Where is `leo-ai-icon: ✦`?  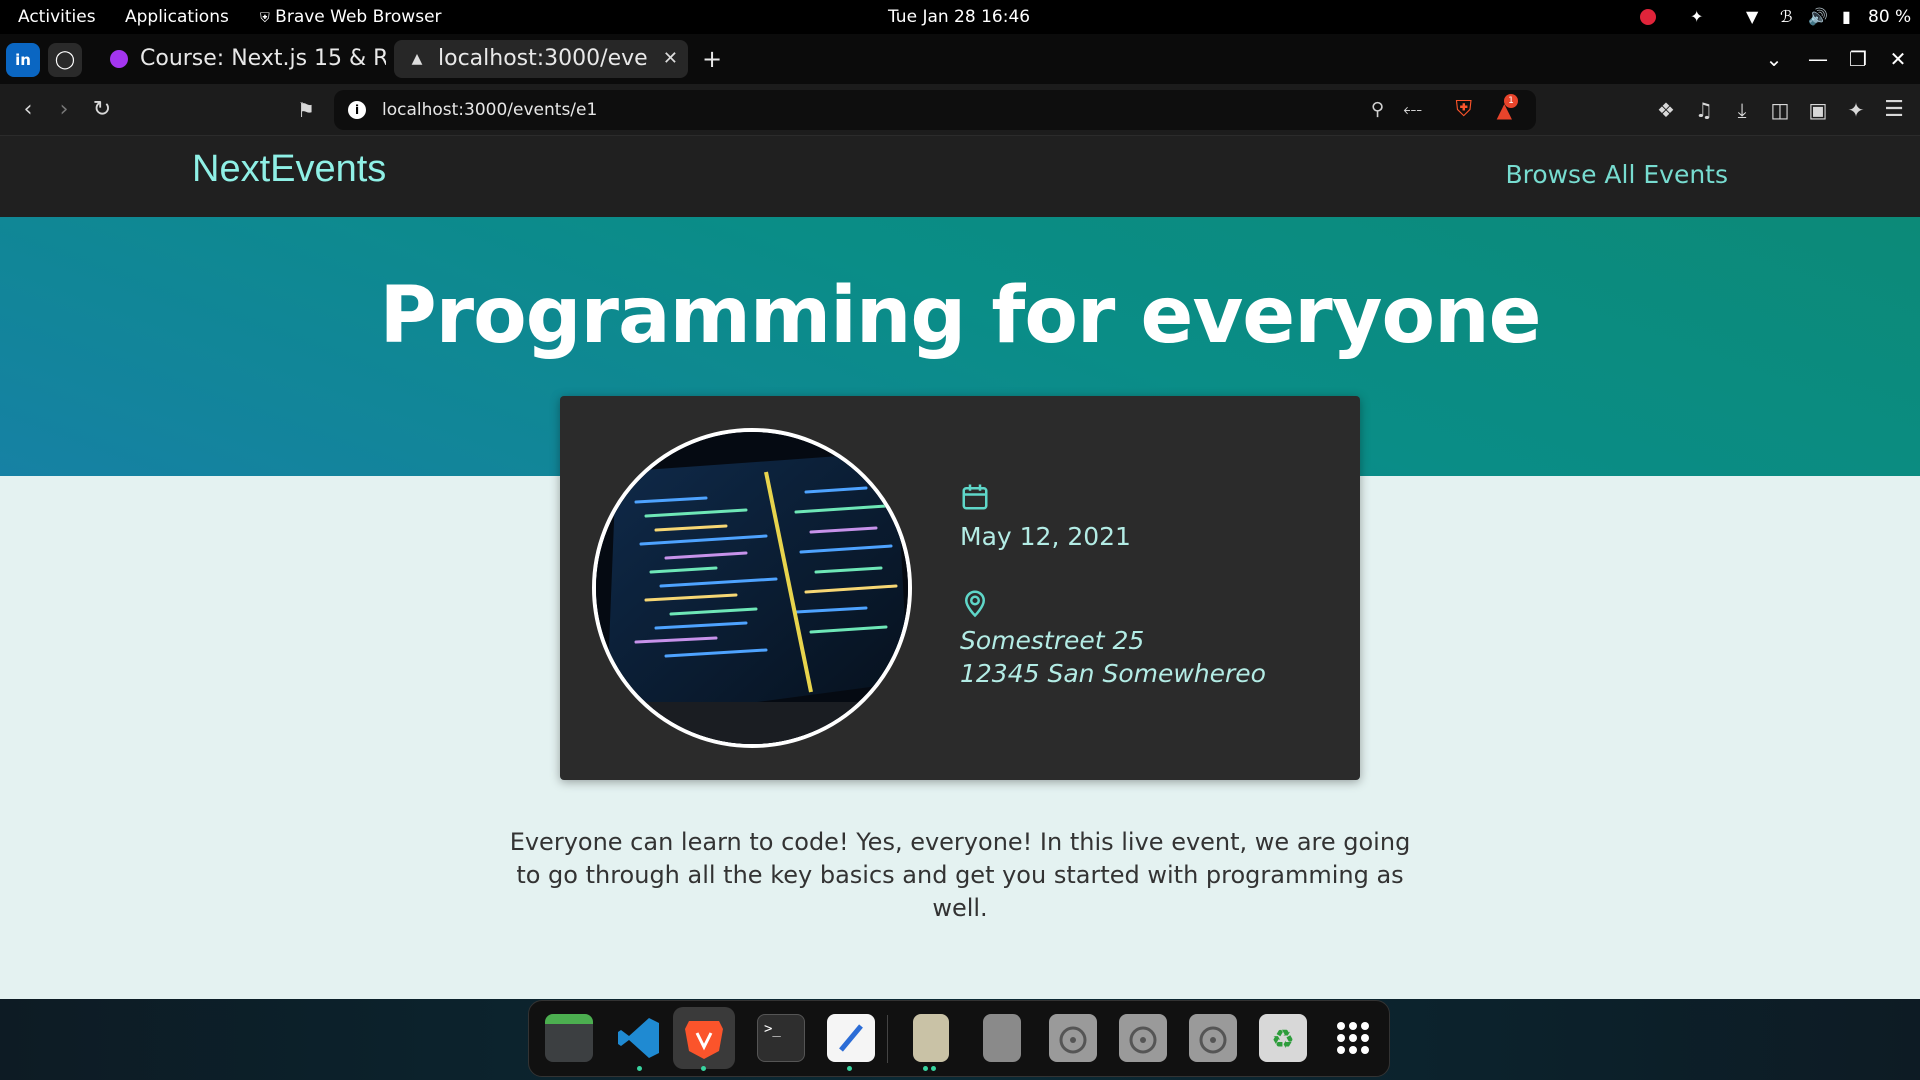 leo-ai-icon: ✦ is located at coordinates (1856, 110).